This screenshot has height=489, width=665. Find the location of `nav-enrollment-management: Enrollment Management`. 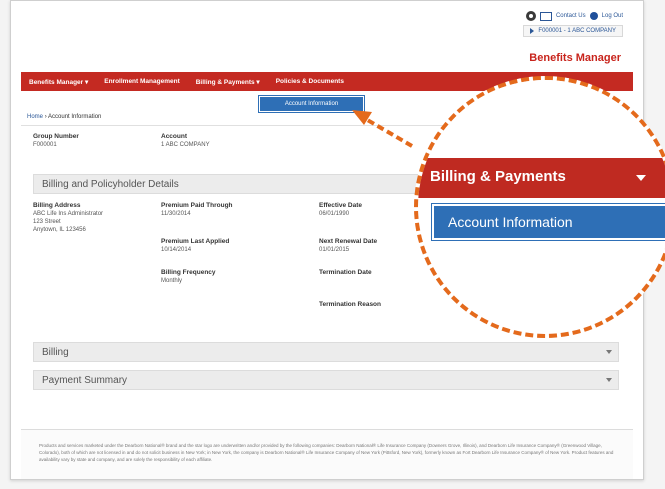

nav-enrollment-management: Enrollment Management is located at coordinates (141, 81).